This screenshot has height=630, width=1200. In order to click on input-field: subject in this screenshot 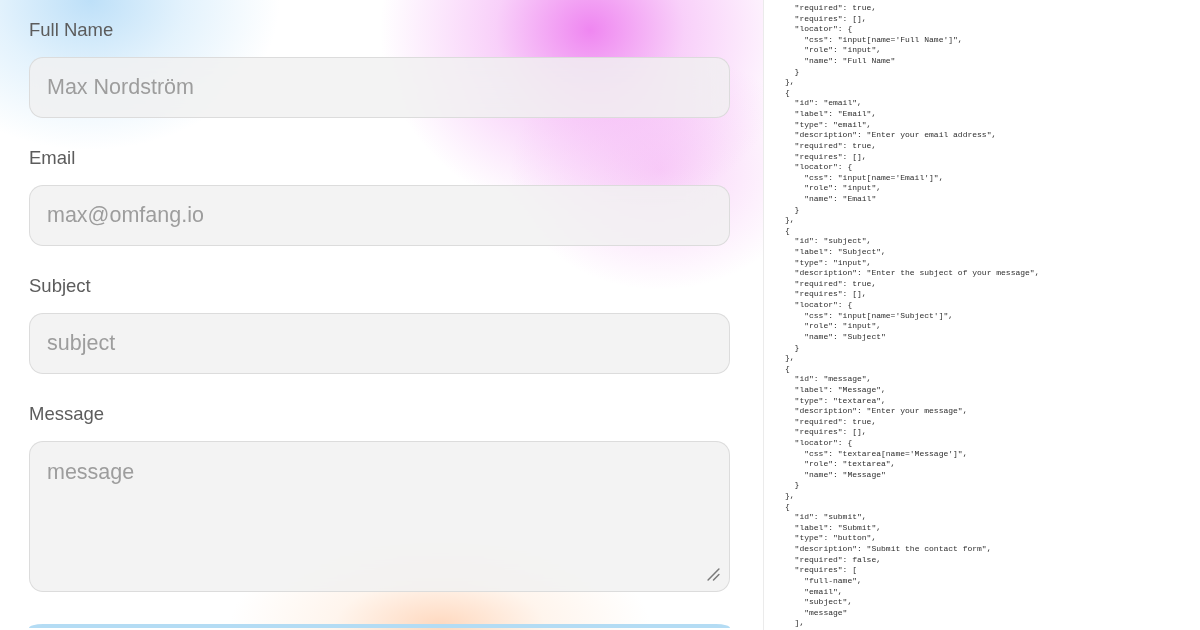, I will do `click(379, 343)`.